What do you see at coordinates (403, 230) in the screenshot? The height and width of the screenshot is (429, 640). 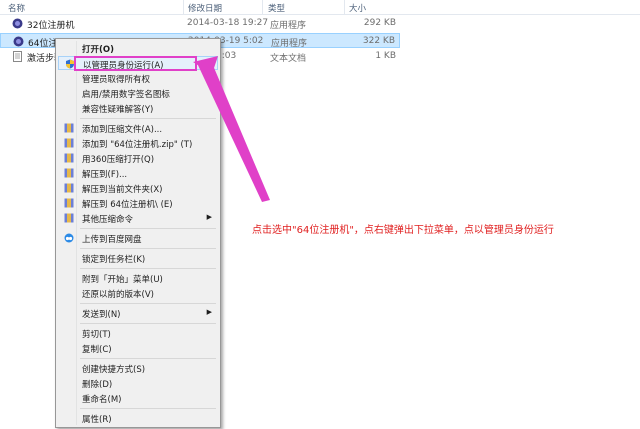 I see `annotation-text: 点击选中"64位注册机"，点右键弹出下拉菜单，点以管理员身份运行` at bounding box center [403, 230].